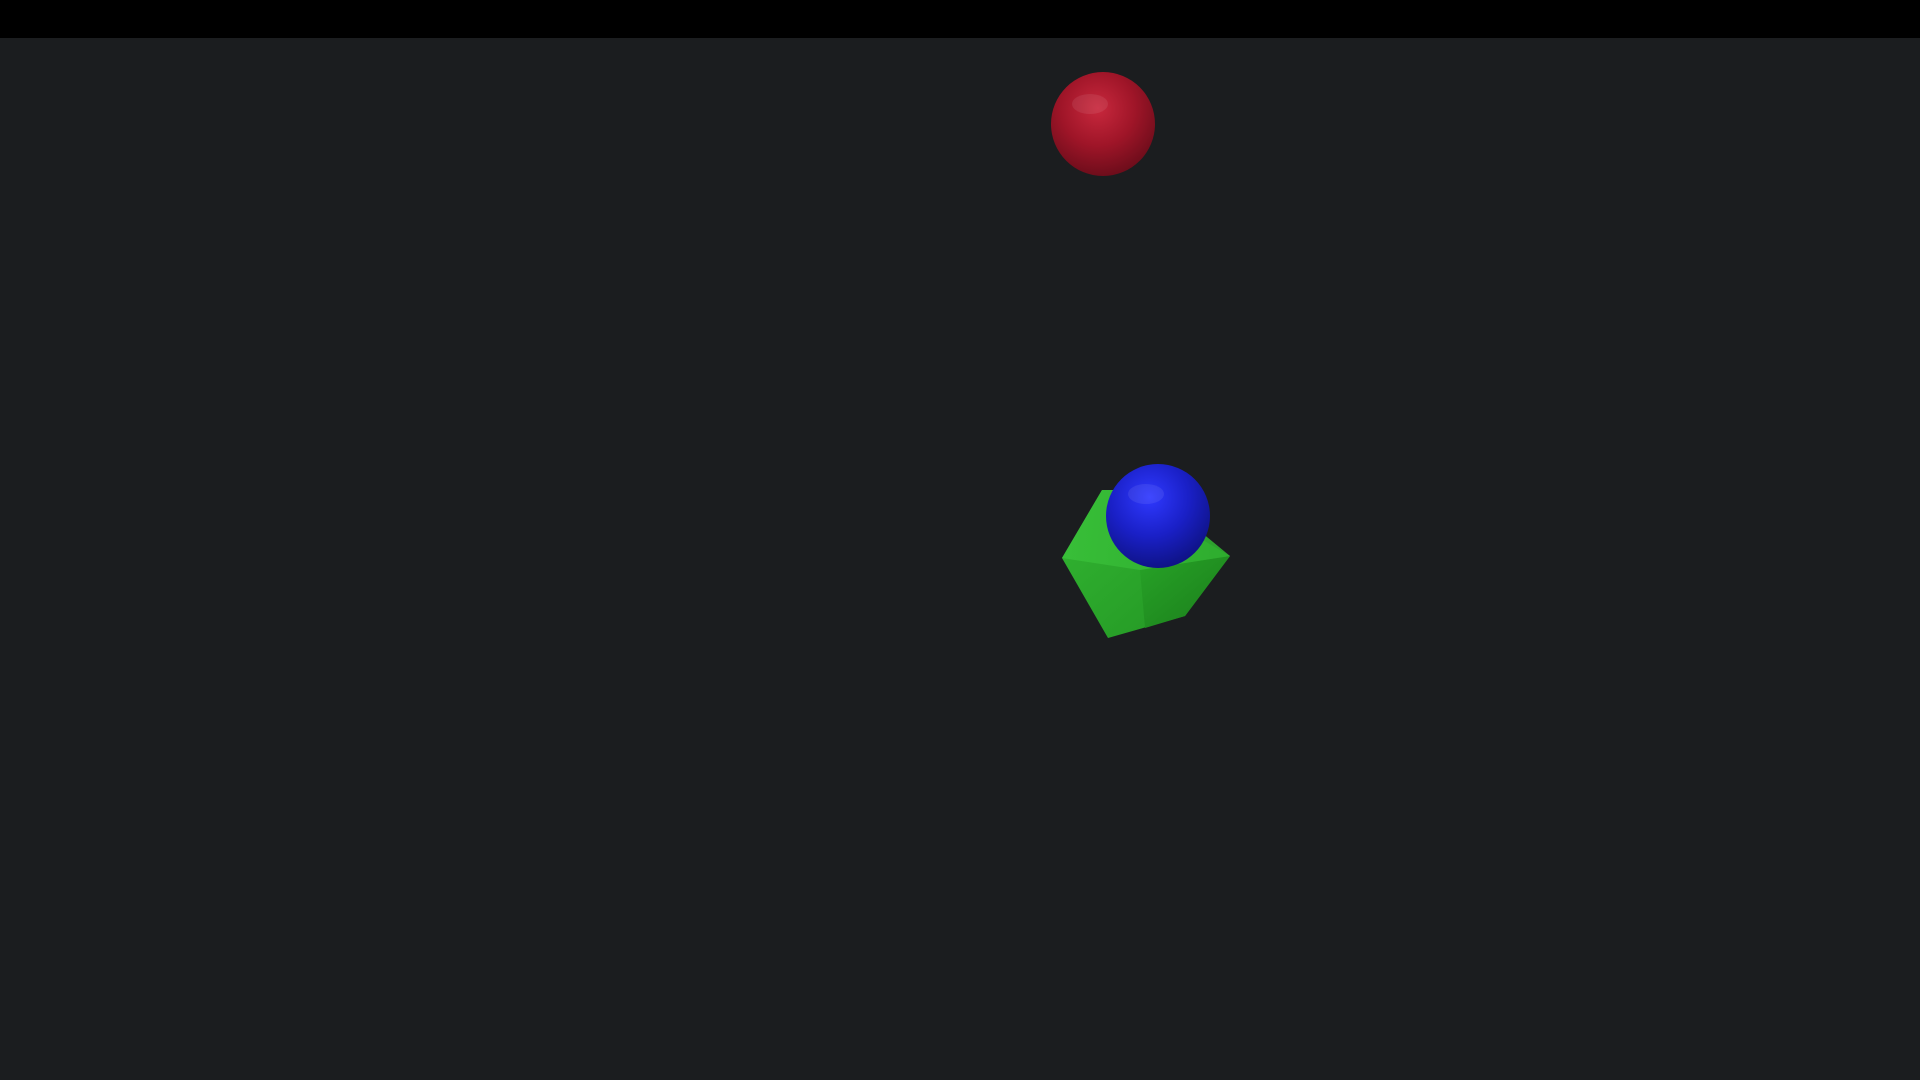 The height and width of the screenshot is (1080, 1920). Describe the element at coordinates (1158, 516) in the screenshot. I see `blue-sphere` at that location.